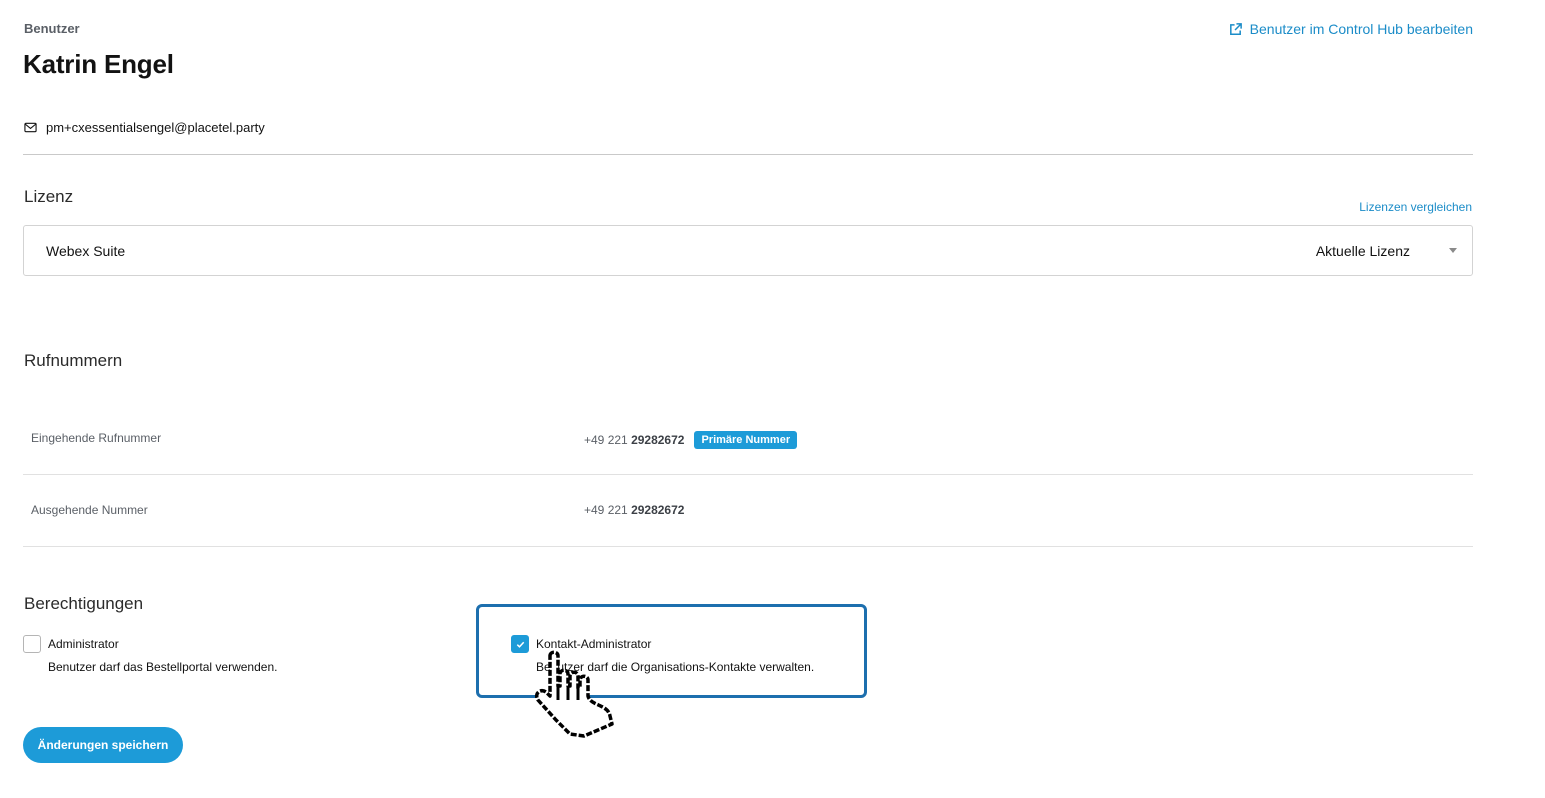 This screenshot has width=1545, height=798. I want to click on mail-icon, so click(30, 127).